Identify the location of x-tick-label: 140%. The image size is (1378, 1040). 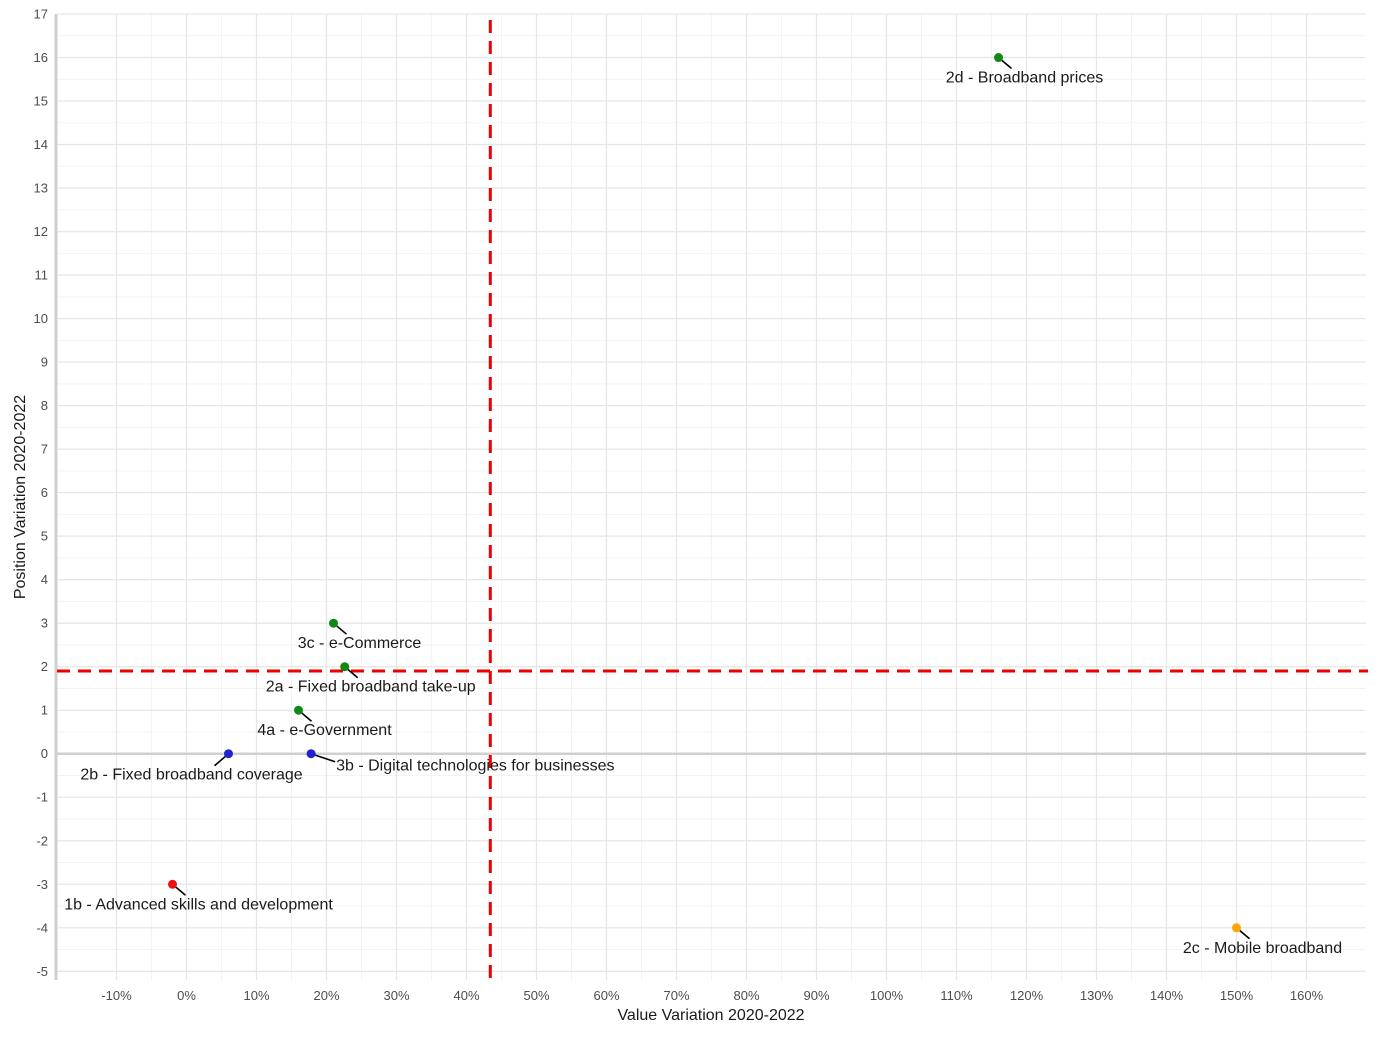
(1167, 995).